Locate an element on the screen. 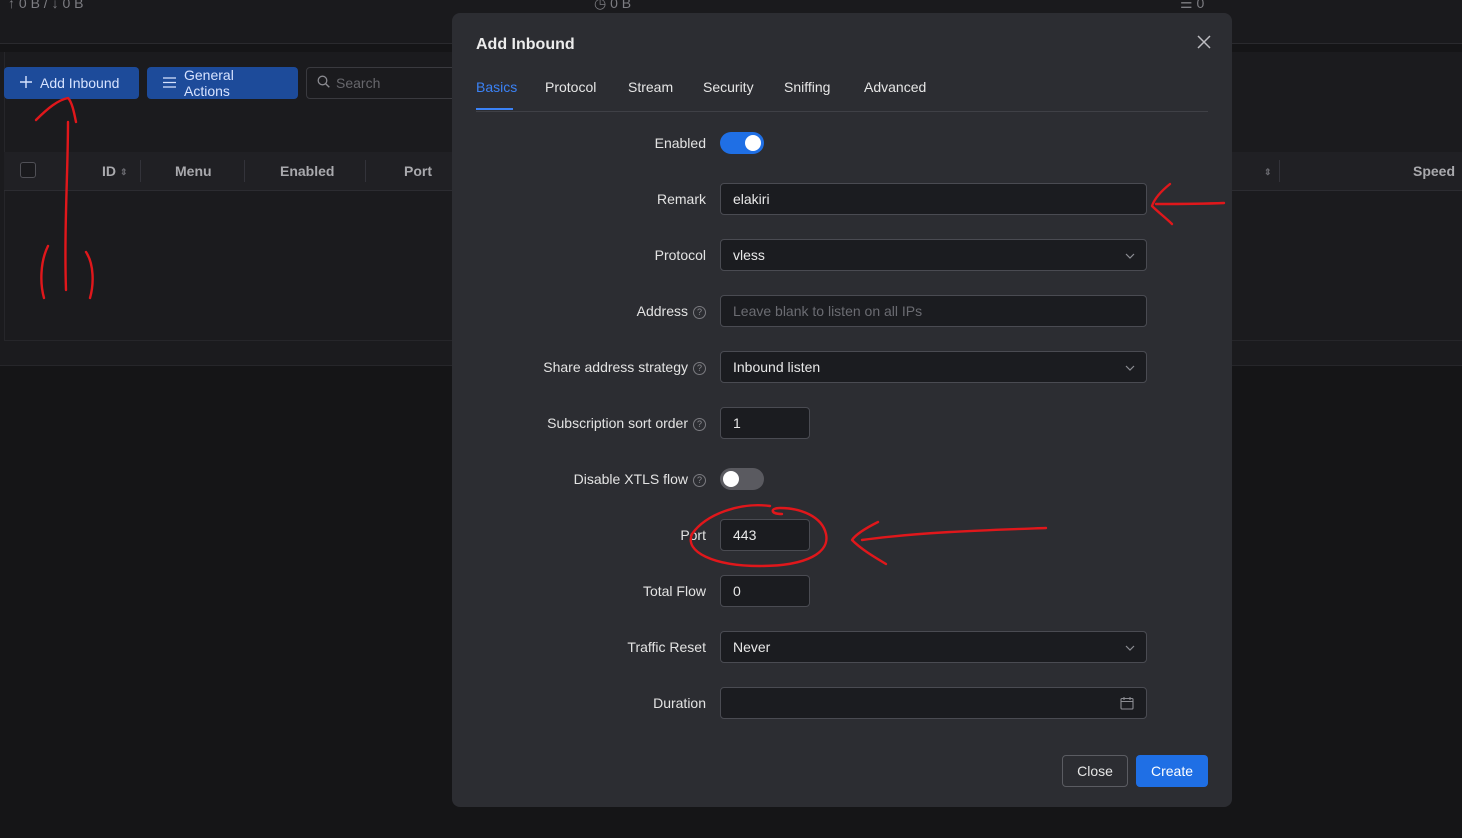 This screenshot has height=838, width=1462. traffic-stat: ↑ 0 B / ↓ 0 B is located at coordinates (46, 5).